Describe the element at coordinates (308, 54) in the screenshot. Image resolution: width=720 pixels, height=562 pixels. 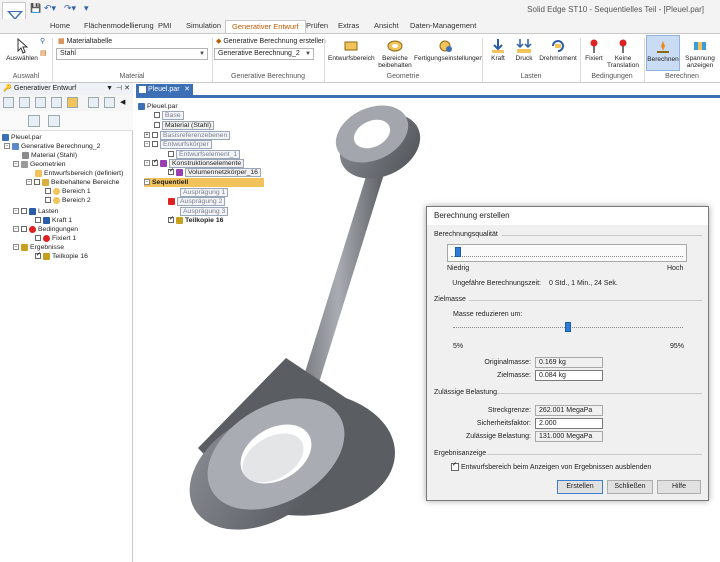
I see `chevron-down-icon: ▼` at that location.